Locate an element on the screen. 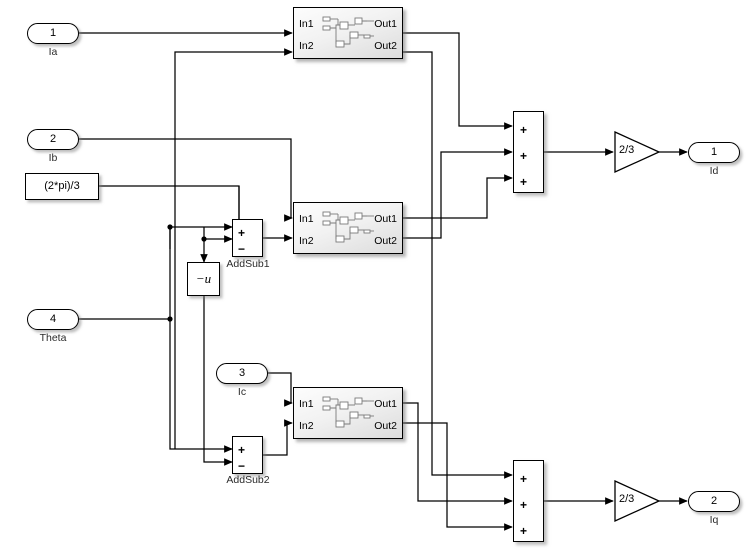 This screenshot has width=754, height=558. sum-iq-sign-3: + is located at coordinates (524, 531).